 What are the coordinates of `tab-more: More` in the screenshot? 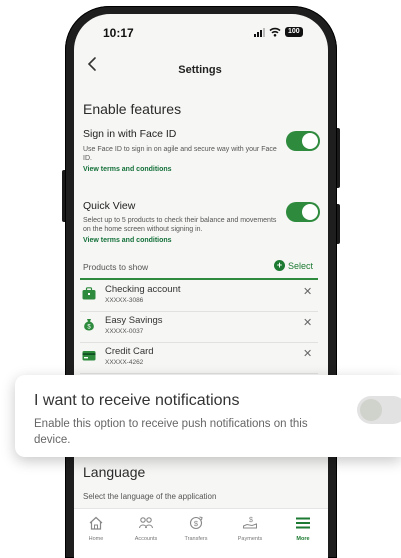 It's located at (303, 528).